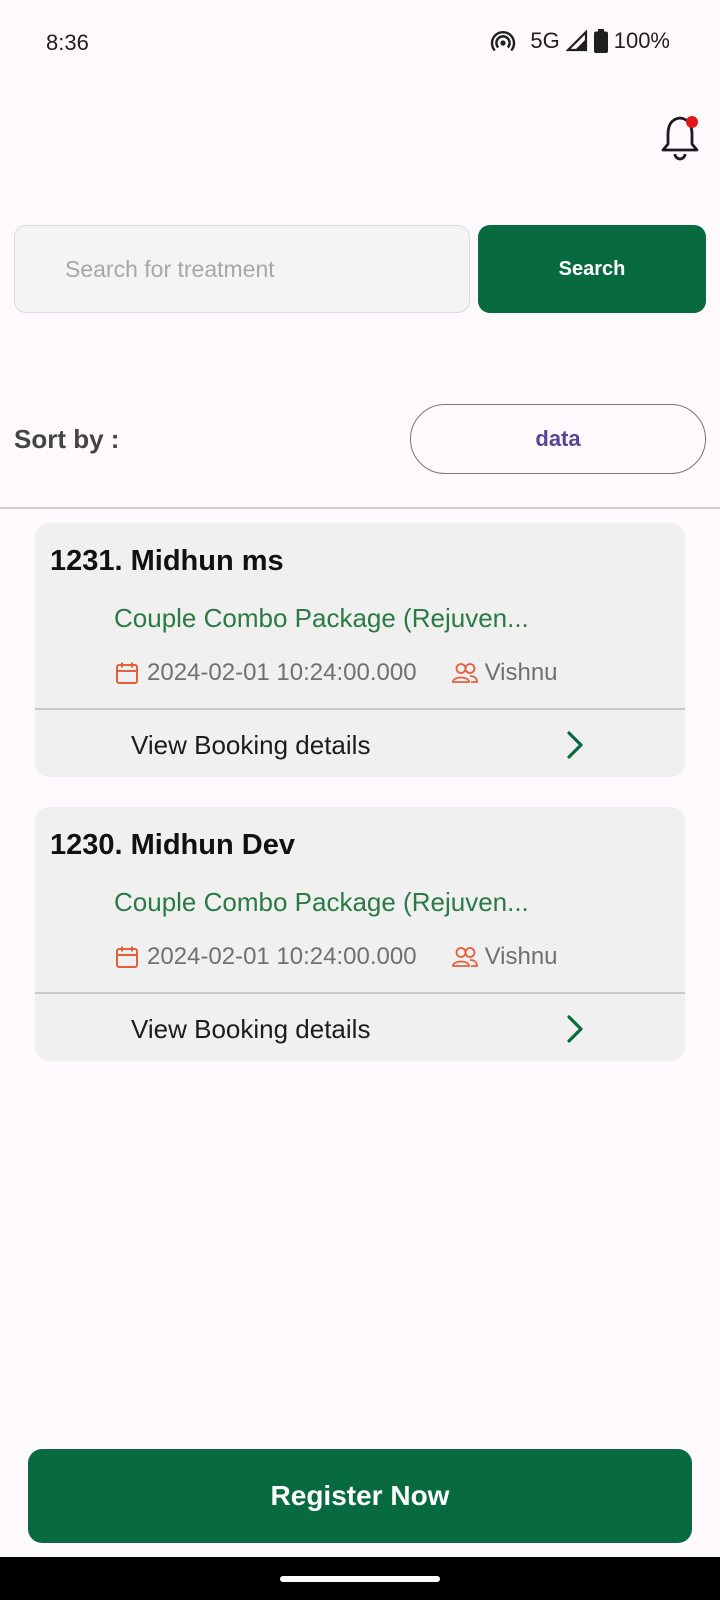 This screenshot has height=1600, width=720. What do you see at coordinates (558, 439) in the screenshot?
I see `sort-dropdown-button: data` at bounding box center [558, 439].